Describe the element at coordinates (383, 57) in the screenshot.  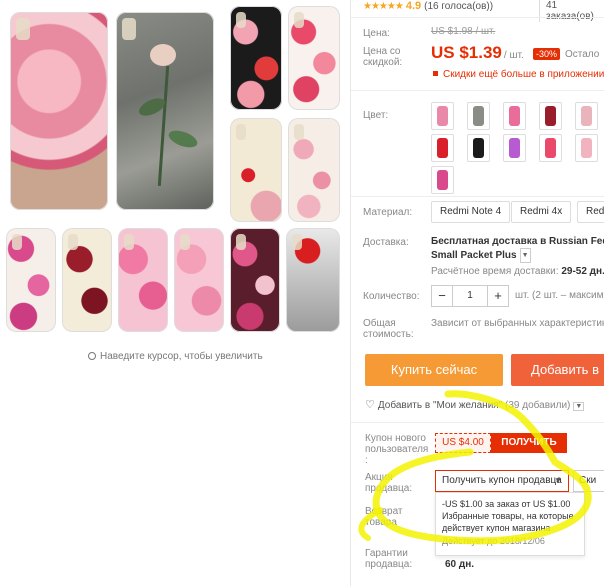
I see `discount-price-label: Цена со скидкой:` at that location.